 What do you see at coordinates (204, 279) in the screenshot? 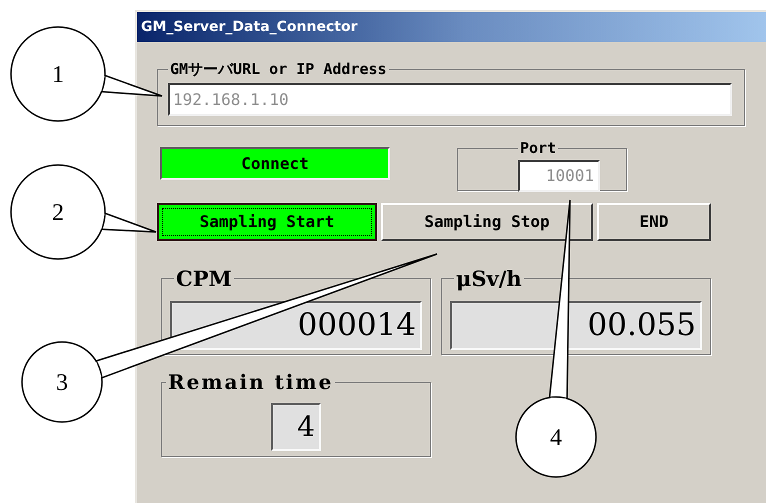
I see `group-label: CPM` at bounding box center [204, 279].